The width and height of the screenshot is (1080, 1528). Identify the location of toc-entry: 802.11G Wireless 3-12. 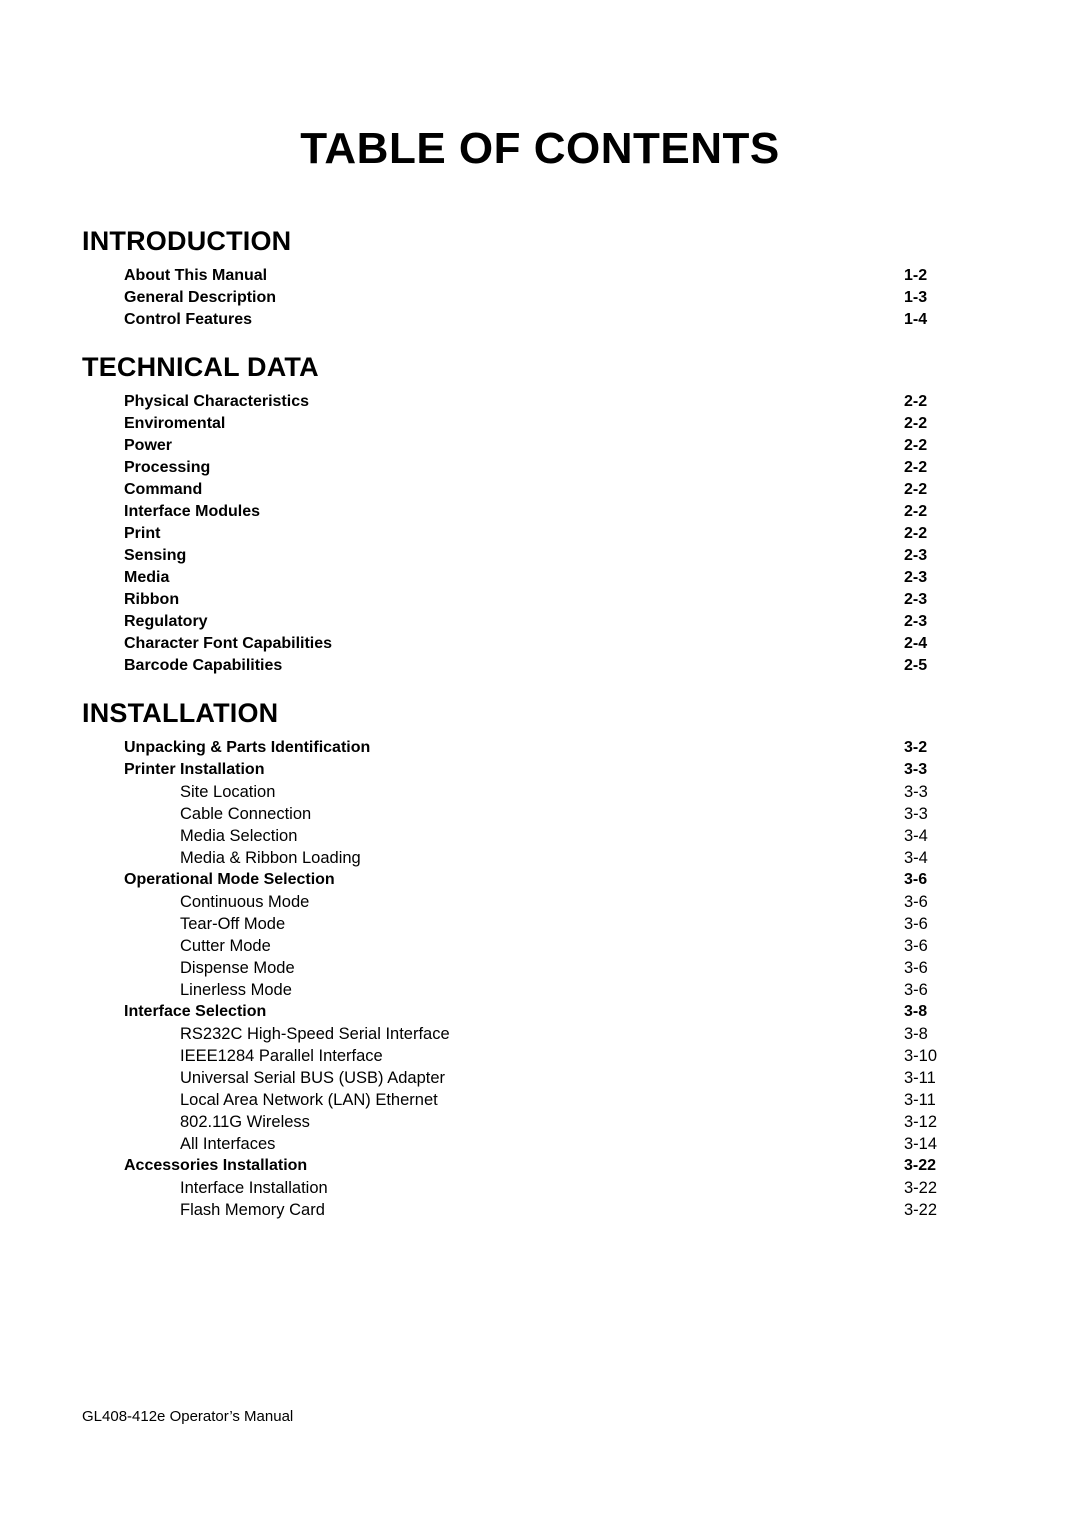
(540, 1122).